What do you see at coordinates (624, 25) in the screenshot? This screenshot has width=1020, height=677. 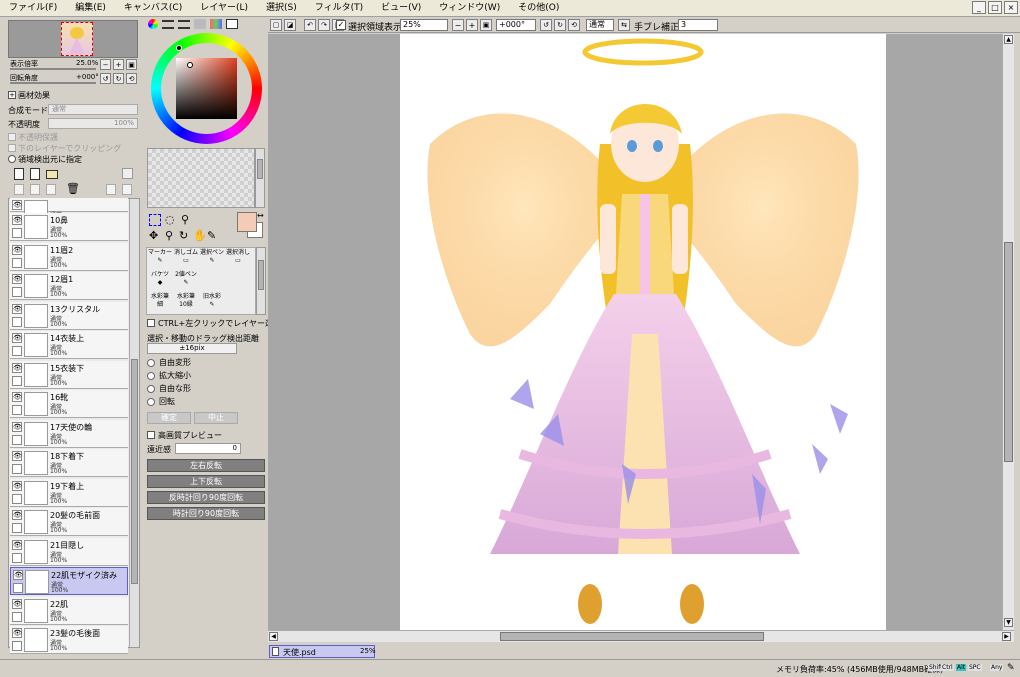 I see `flip-view-button: ⇆` at bounding box center [624, 25].